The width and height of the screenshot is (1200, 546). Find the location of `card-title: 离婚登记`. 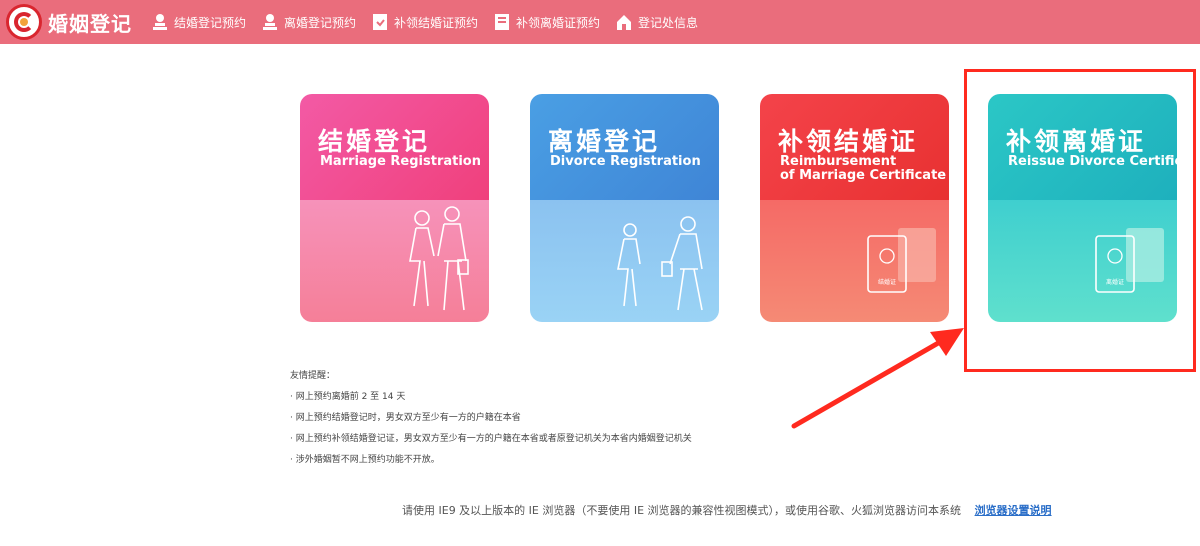

card-title: 离婚登记 is located at coordinates (604, 141).